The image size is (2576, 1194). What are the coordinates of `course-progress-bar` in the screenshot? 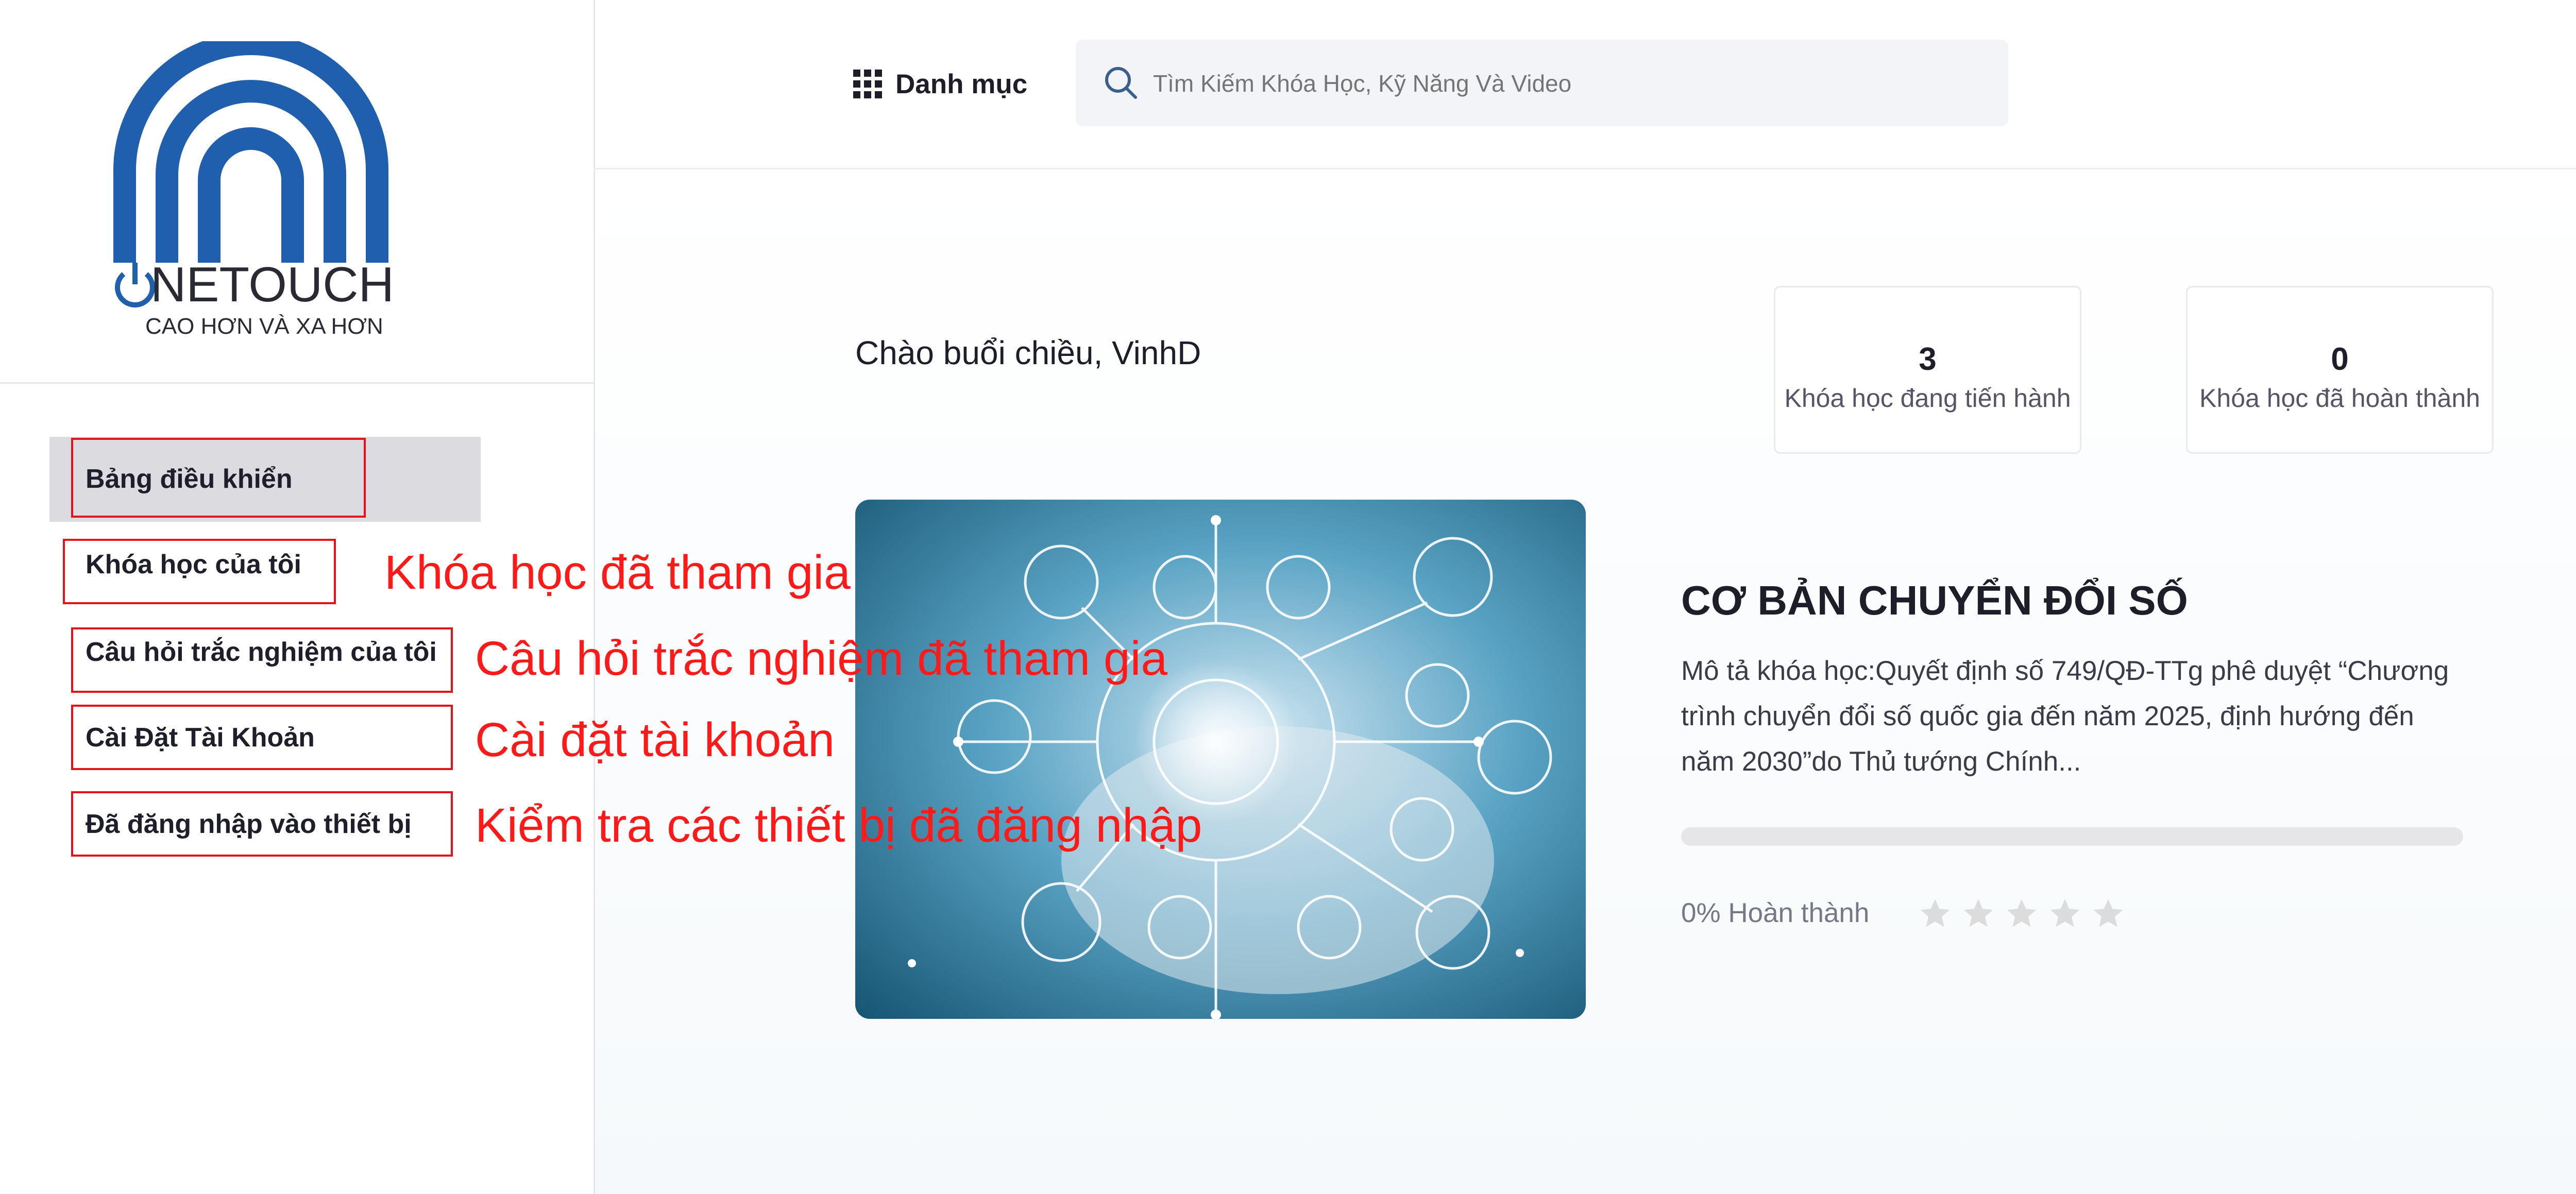 It's located at (2072, 836).